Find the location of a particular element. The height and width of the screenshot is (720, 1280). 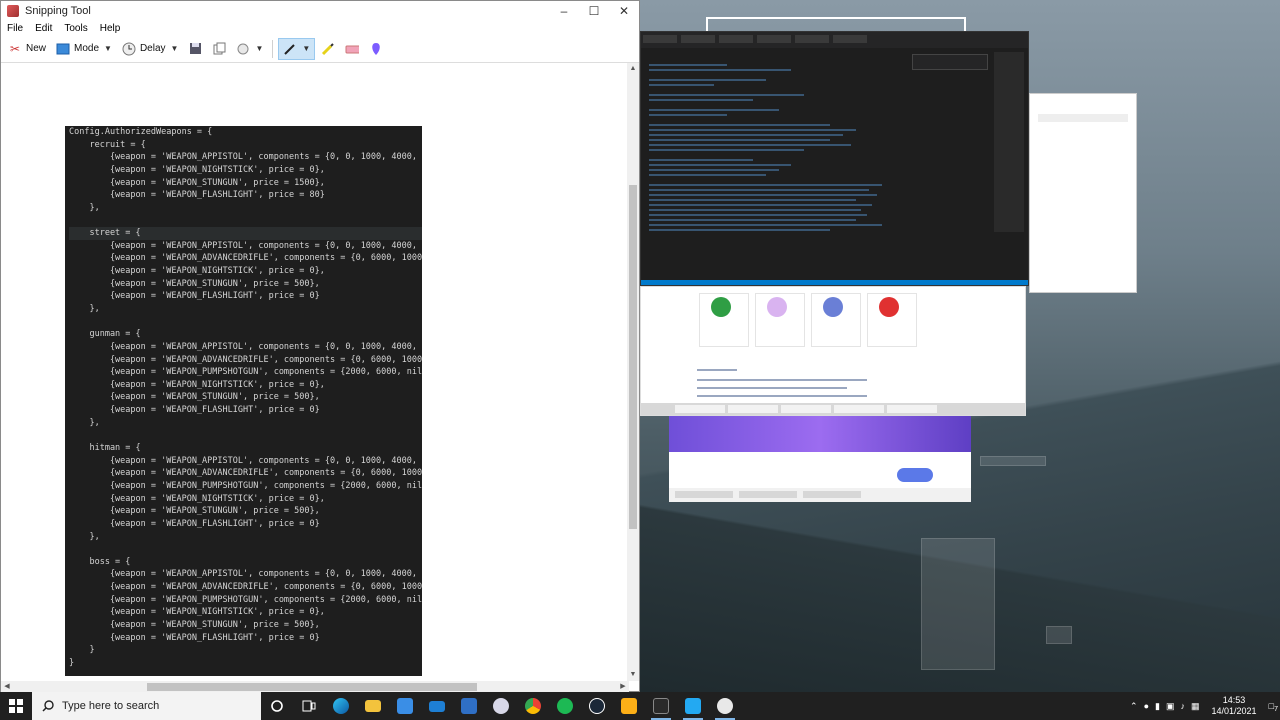

cortana-icon is located at coordinates (277, 706).